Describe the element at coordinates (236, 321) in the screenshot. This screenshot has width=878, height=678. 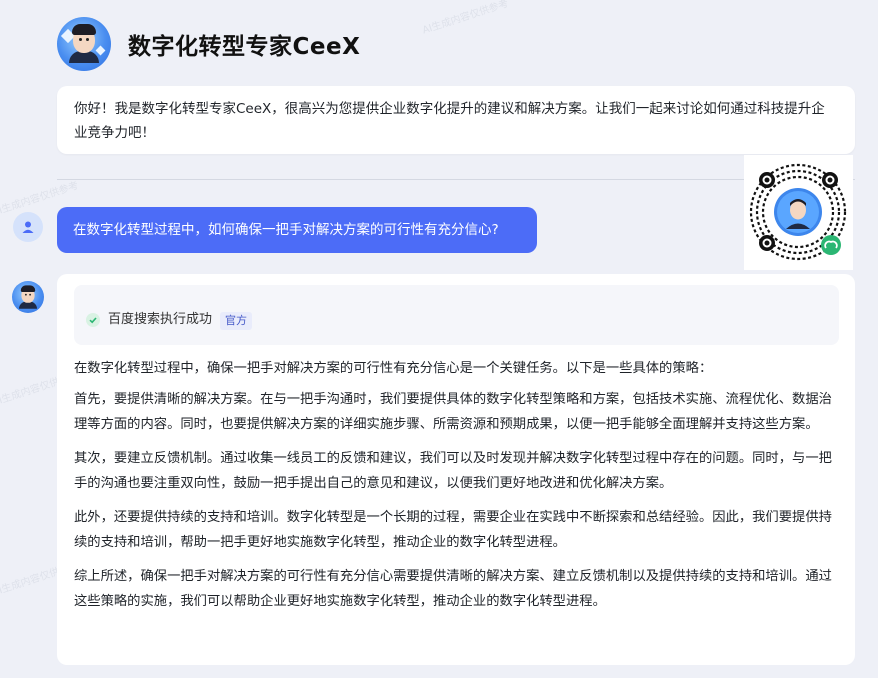
I see `official-badge: 官方` at that location.